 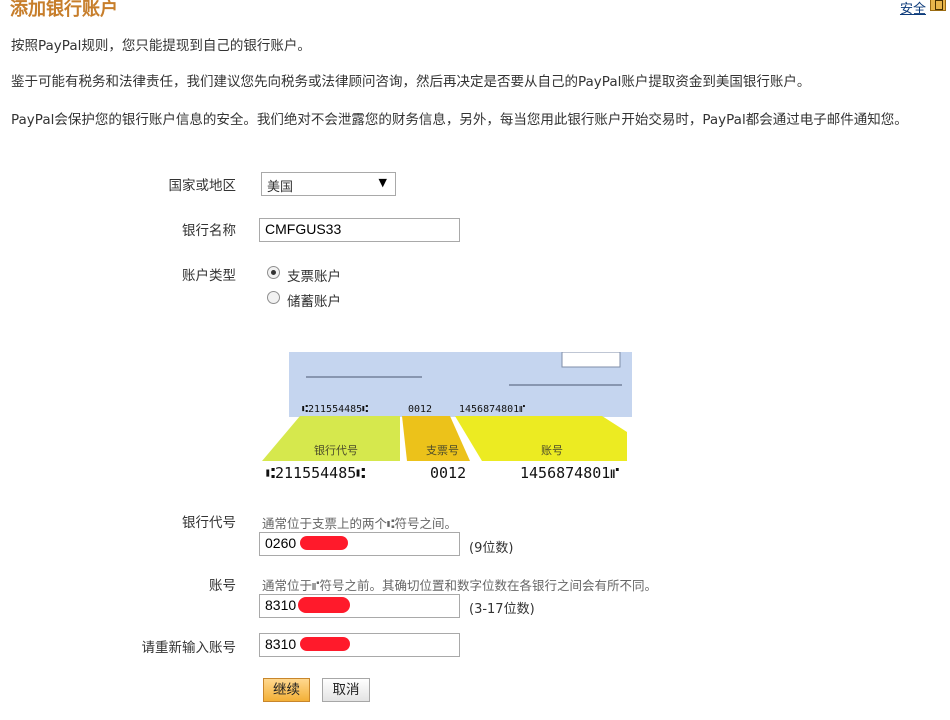 What do you see at coordinates (280, 187) in the screenshot?
I see `country-select-value: 美国` at bounding box center [280, 187].